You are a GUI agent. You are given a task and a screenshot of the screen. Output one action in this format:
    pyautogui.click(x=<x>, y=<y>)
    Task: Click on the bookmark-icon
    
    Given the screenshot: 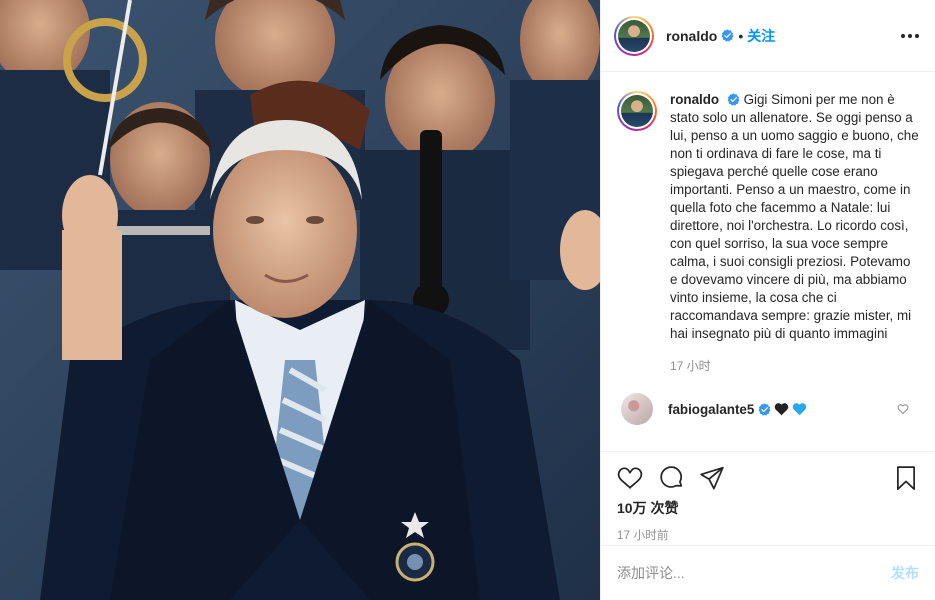 What is the action you would take?
    pyautogui.click(x=906, y=478)
    